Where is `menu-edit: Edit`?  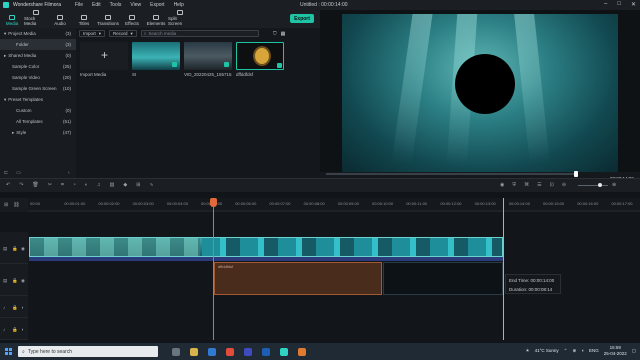 menu-edit: Edit is located at coordinates (96, 5).